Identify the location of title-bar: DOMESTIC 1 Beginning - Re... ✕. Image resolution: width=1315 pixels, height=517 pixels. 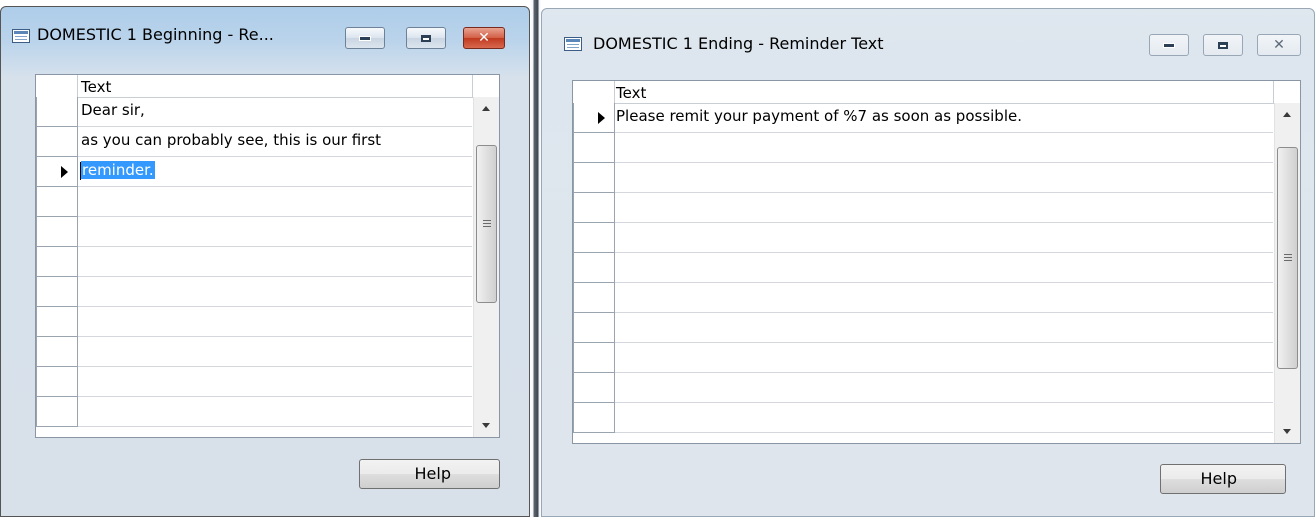
(265, 28).